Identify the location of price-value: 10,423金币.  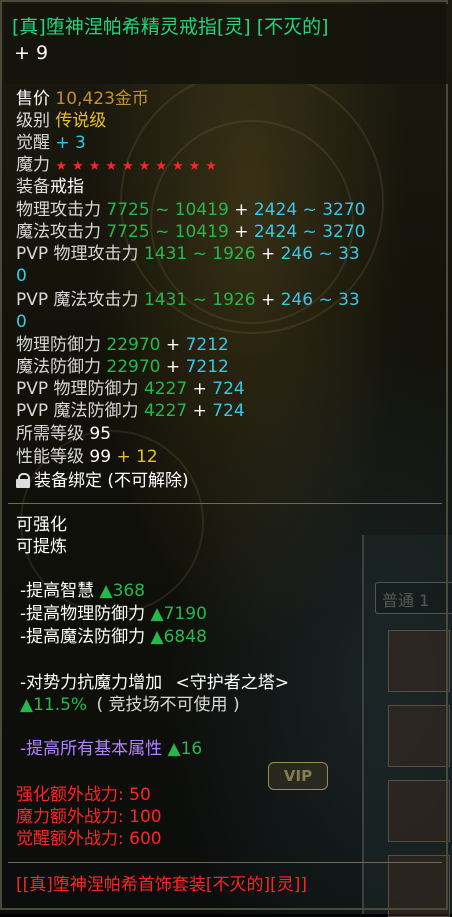
(102, 99).